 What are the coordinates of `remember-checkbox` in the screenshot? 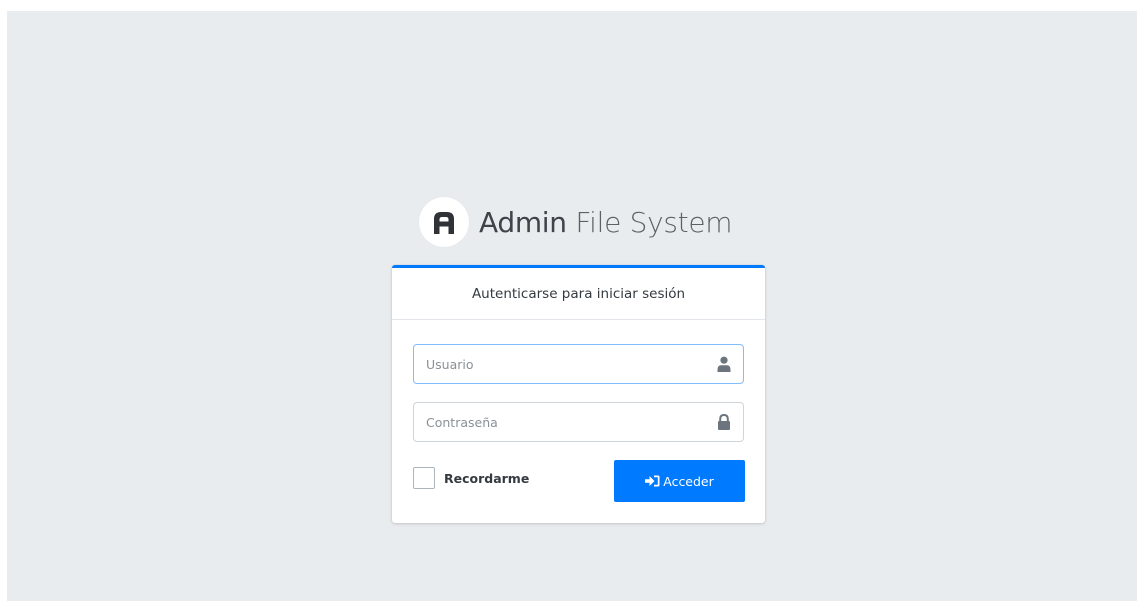 It's located at (424, 478).